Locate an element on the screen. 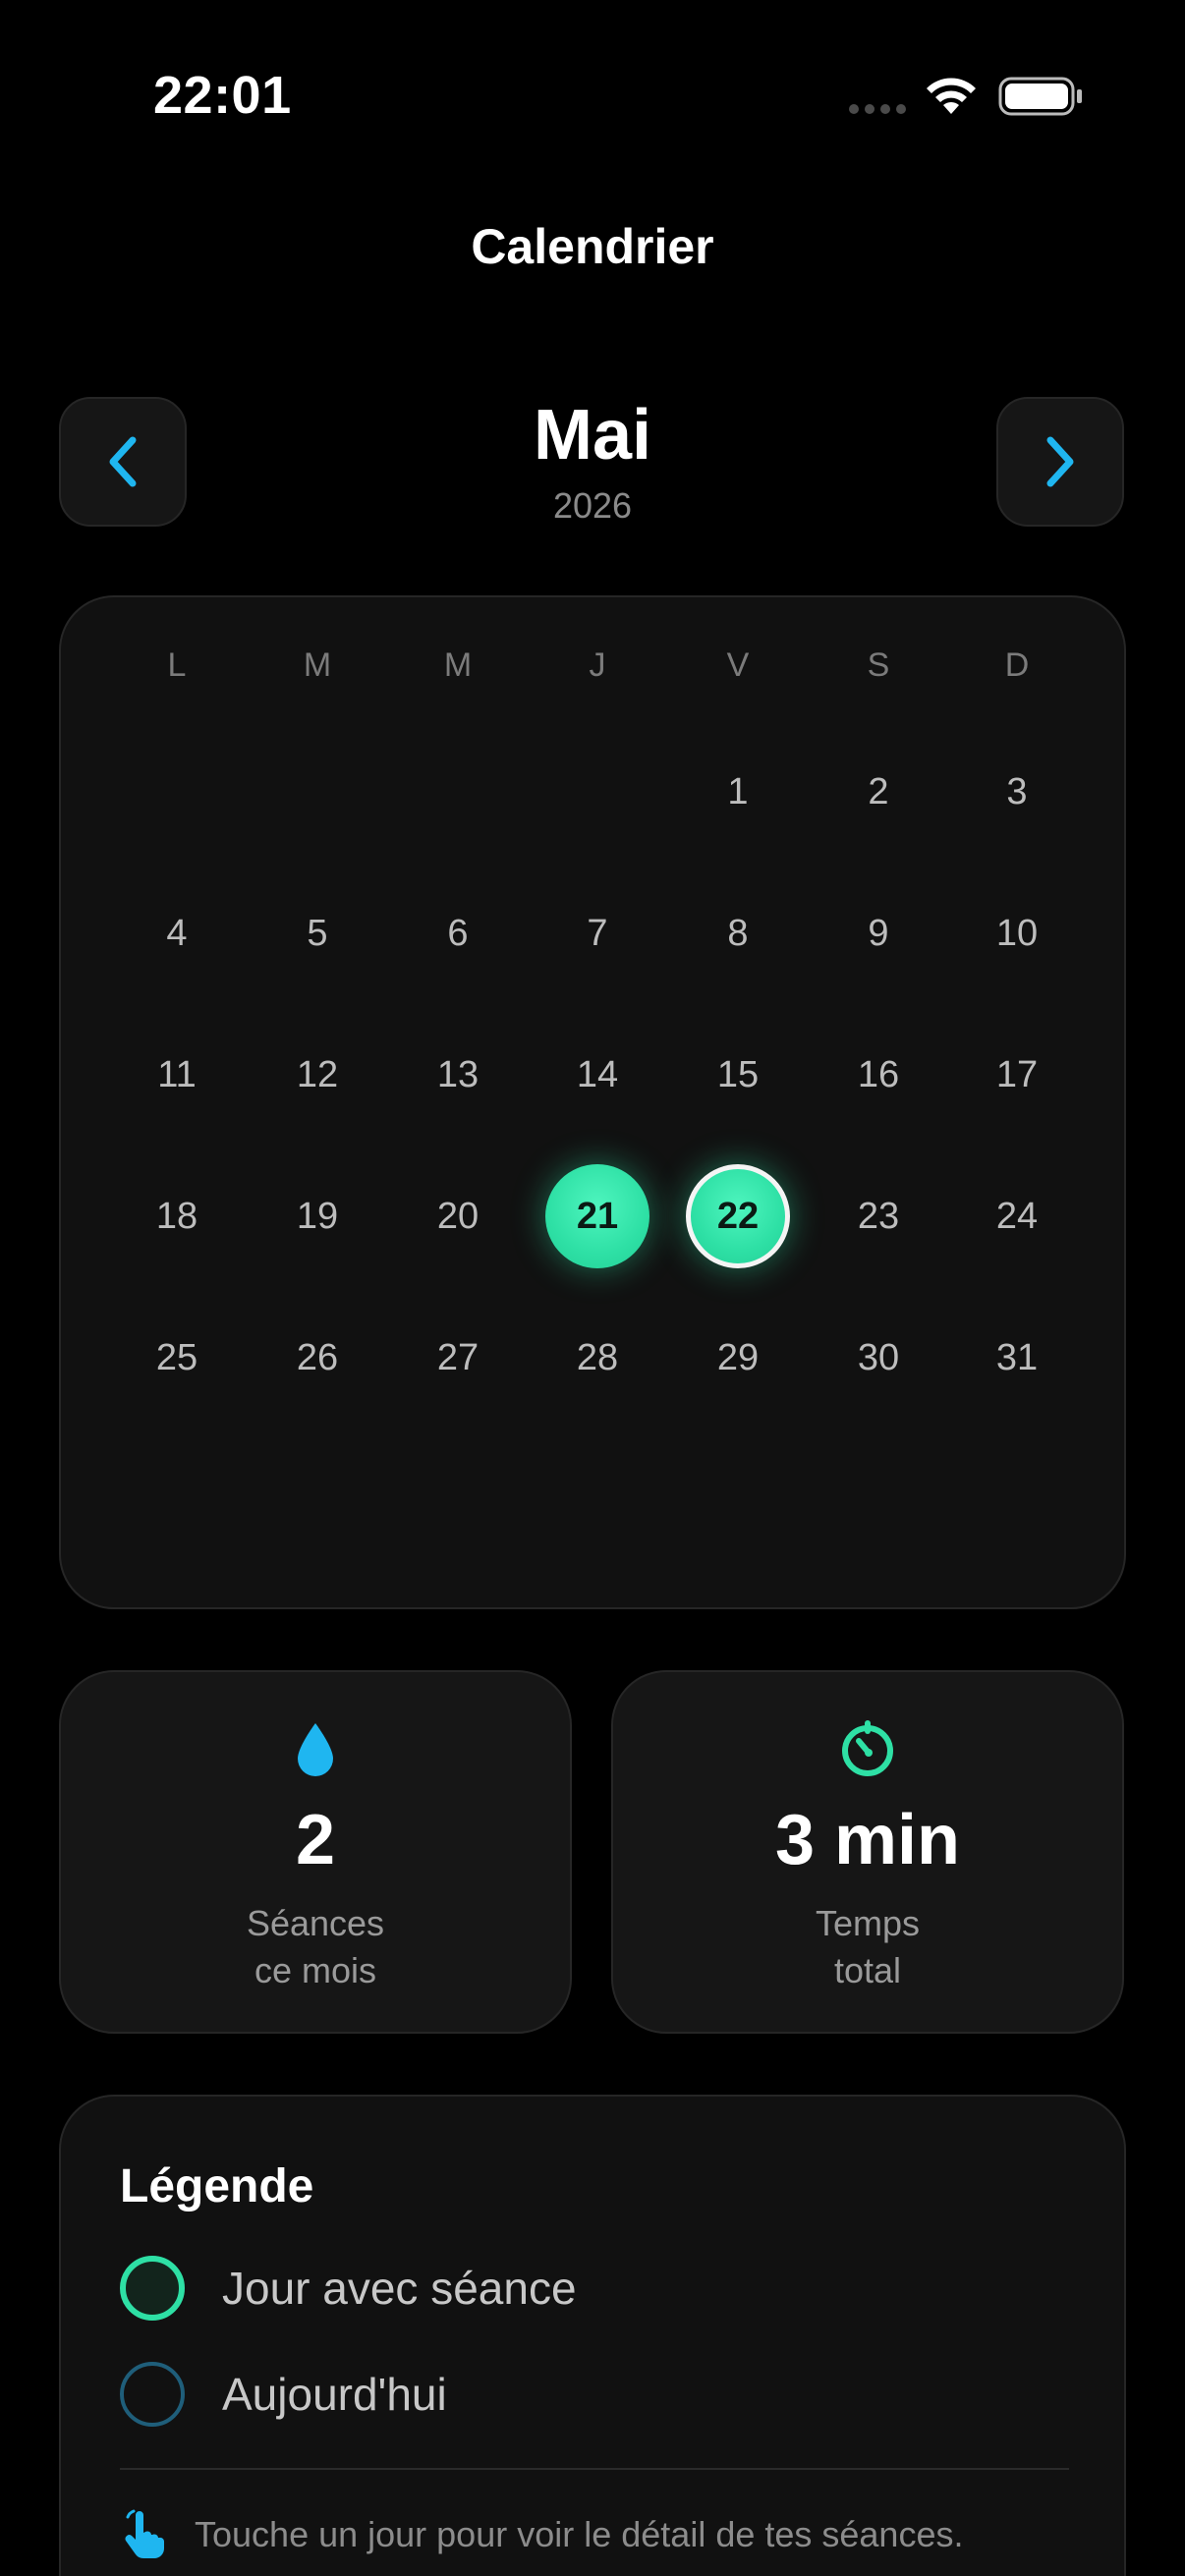  calendar-day: 28 is located at coordinates (597, 1357).